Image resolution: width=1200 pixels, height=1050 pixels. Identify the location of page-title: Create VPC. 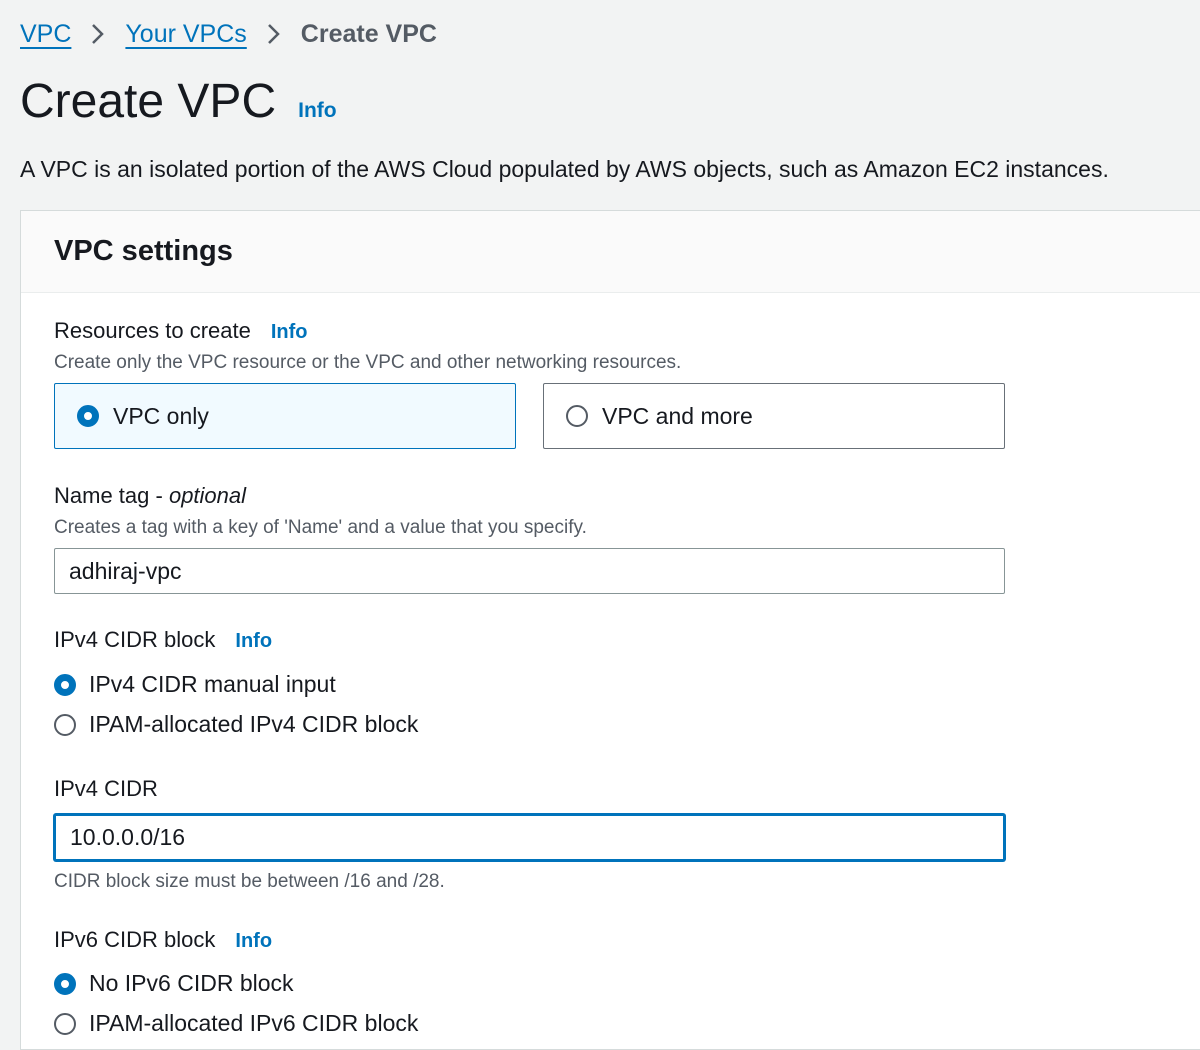
(148, 101).